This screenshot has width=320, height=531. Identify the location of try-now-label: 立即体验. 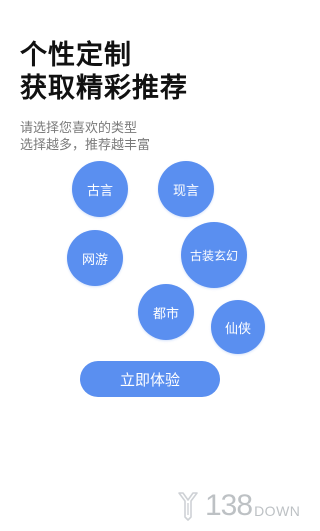
(149, 379).